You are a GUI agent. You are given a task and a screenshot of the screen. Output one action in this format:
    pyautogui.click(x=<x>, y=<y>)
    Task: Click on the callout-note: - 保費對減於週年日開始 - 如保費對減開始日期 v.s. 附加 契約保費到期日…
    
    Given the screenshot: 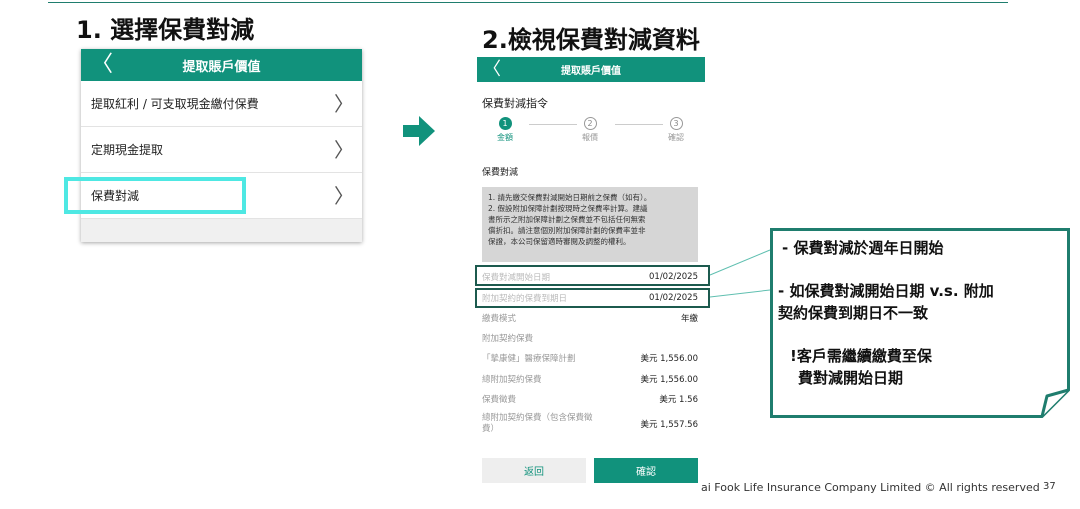 What is the action you would take?
    pyautogui.click(x=920, y=323)
    